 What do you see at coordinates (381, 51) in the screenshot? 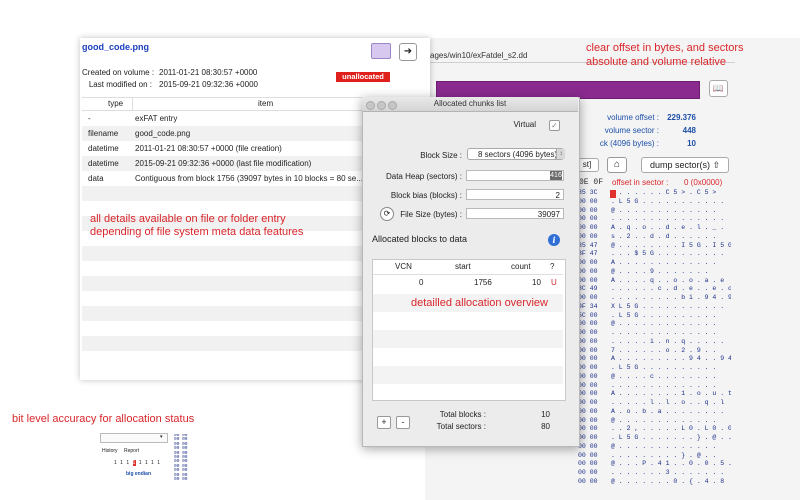
I see `image-preview-icon` at bounding box center [381, 51].